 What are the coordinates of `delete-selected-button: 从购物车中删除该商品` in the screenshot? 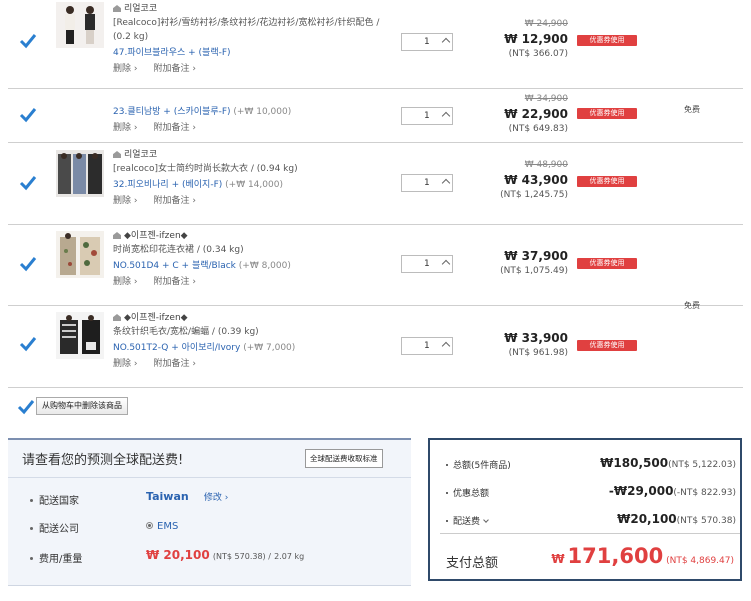 It's located at (82, 406).